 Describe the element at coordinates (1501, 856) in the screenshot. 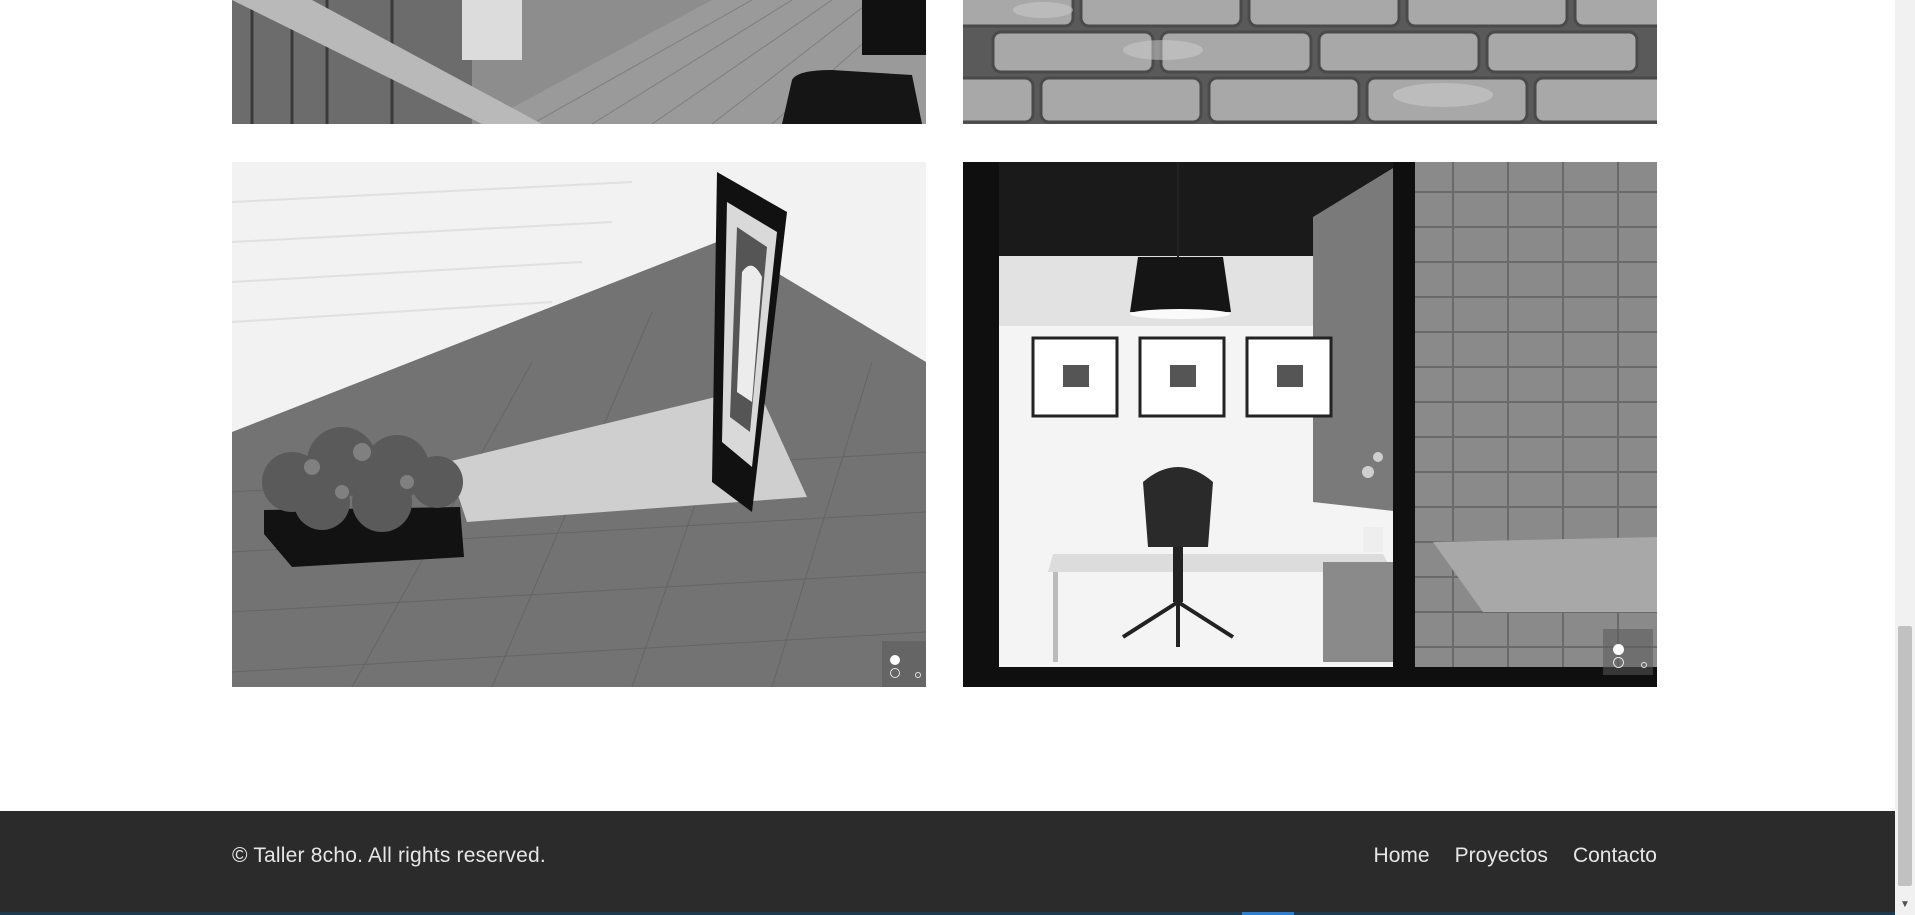

I see `footer-link-proyectos: Proyectos` at that location.